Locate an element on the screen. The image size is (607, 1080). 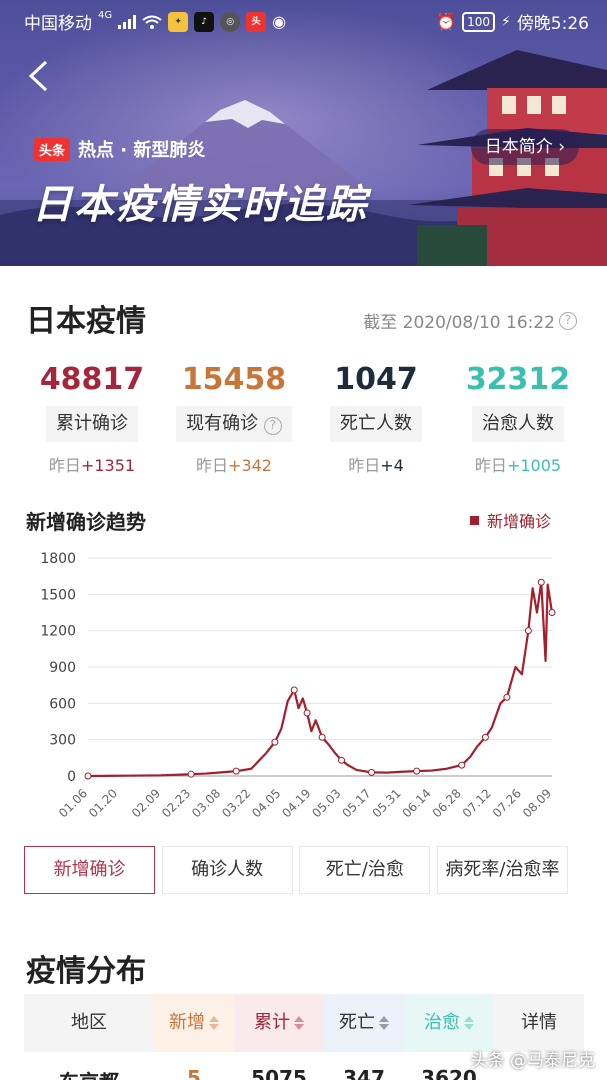
tab-deaths-recovered: 死亡/治愈 is located at coordinates (365, 870).